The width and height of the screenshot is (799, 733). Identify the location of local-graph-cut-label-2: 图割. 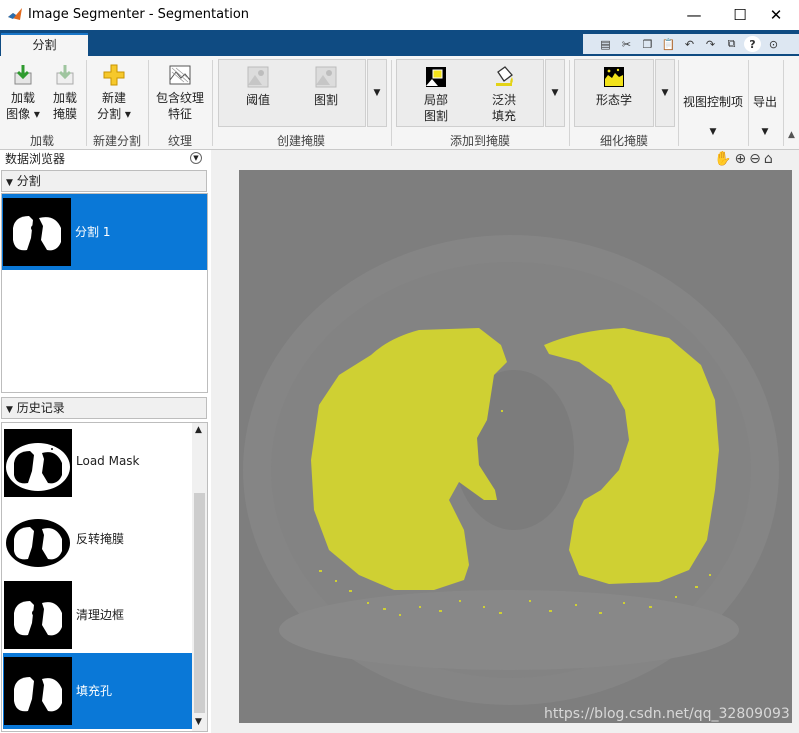
(435, 116).